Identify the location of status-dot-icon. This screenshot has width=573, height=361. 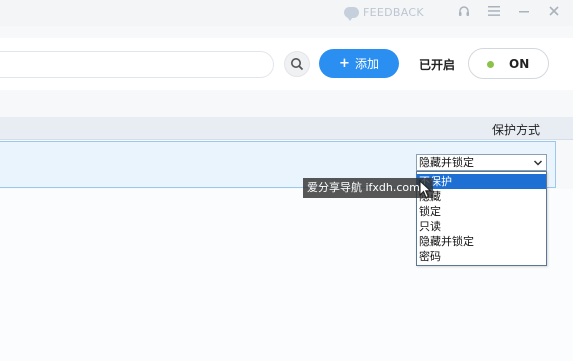
(490, 64).